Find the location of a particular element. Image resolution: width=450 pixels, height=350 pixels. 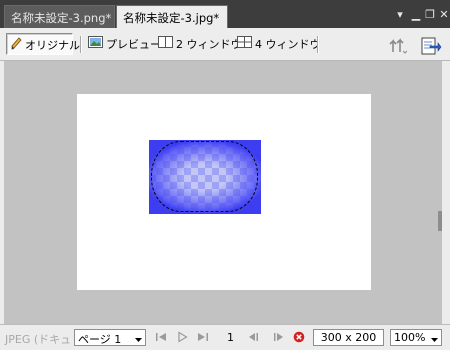

document-tab-bar: 名称未設定-3.png* 名称未設定-3.jpg* ▾ ▁ ❐ ✕ is located at coordinates (225, 14).